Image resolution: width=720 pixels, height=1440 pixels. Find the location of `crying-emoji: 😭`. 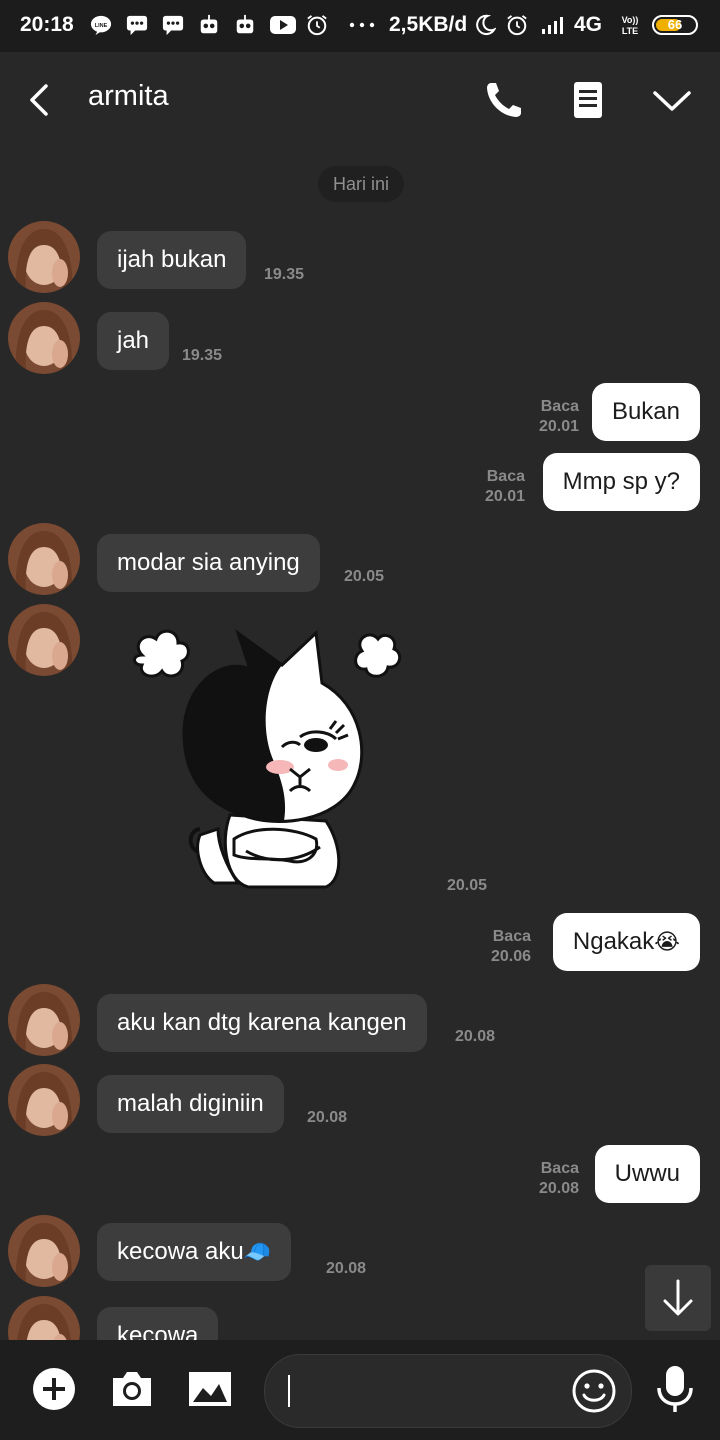

crying-emoji: 😭 is located at coordinates (667, 941).